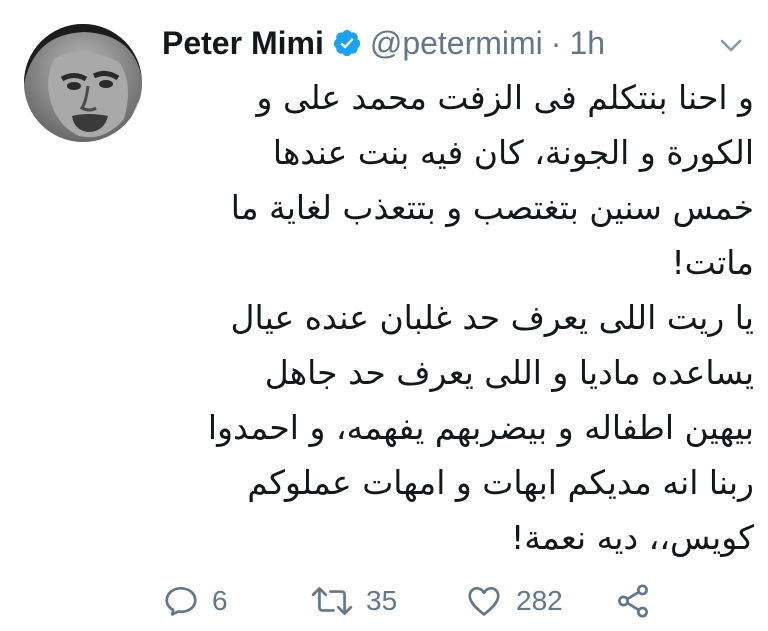  Describe the element at coordinates (500, 482) in the screenshot. I see `tweet-text-line: ربنا انه مديكم ابهات و امهات عملوكم` at that location.